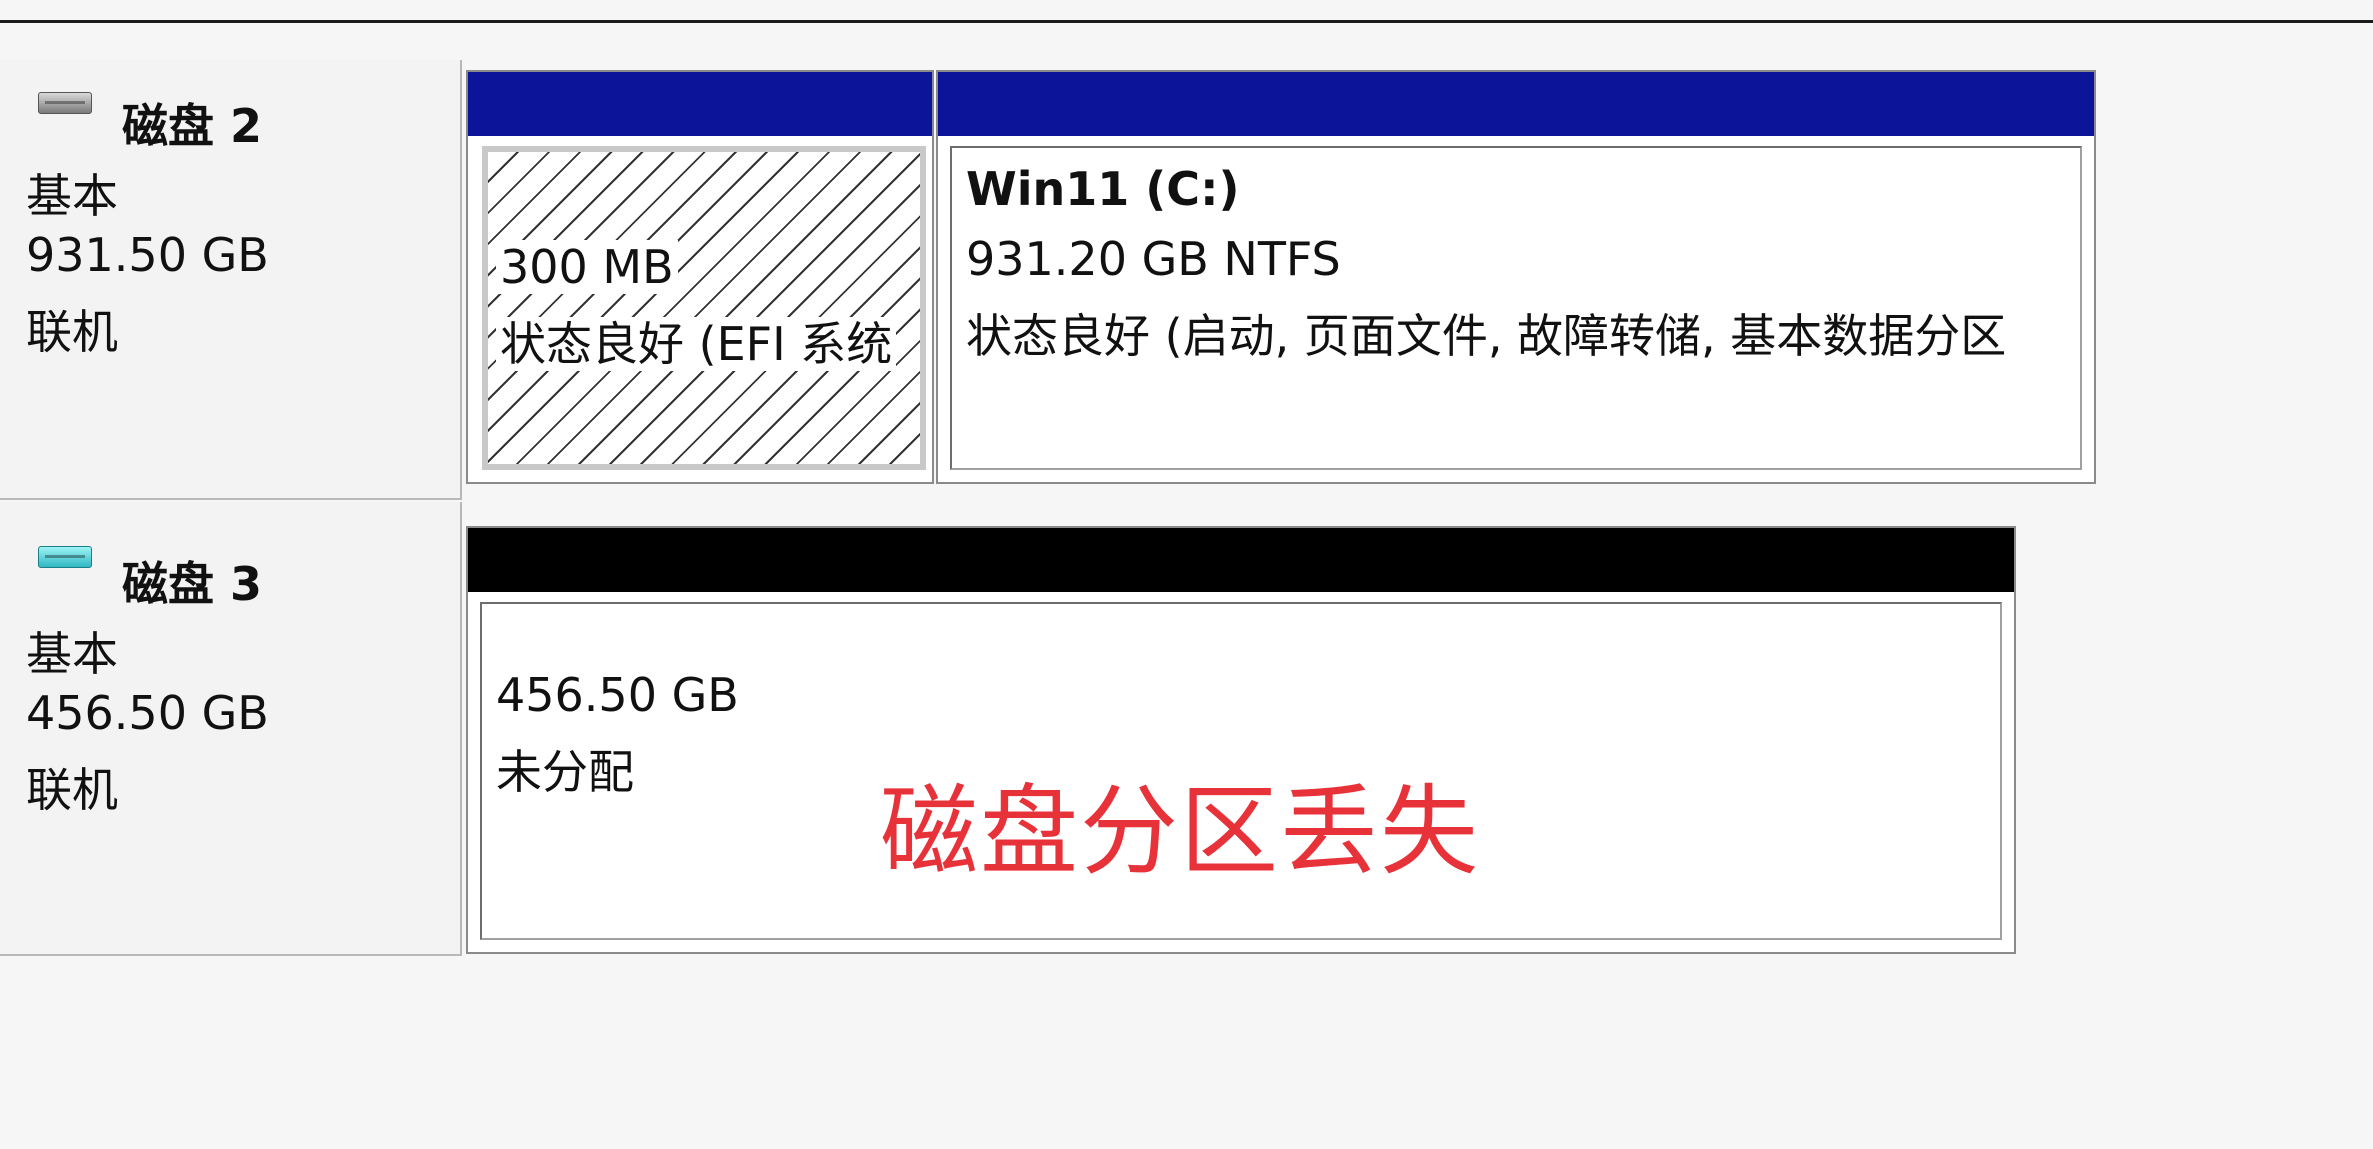  What do you see at coordinates (1186, 21) in the screenshot?
I see `top-divider` at bounding box center [1186, 21].